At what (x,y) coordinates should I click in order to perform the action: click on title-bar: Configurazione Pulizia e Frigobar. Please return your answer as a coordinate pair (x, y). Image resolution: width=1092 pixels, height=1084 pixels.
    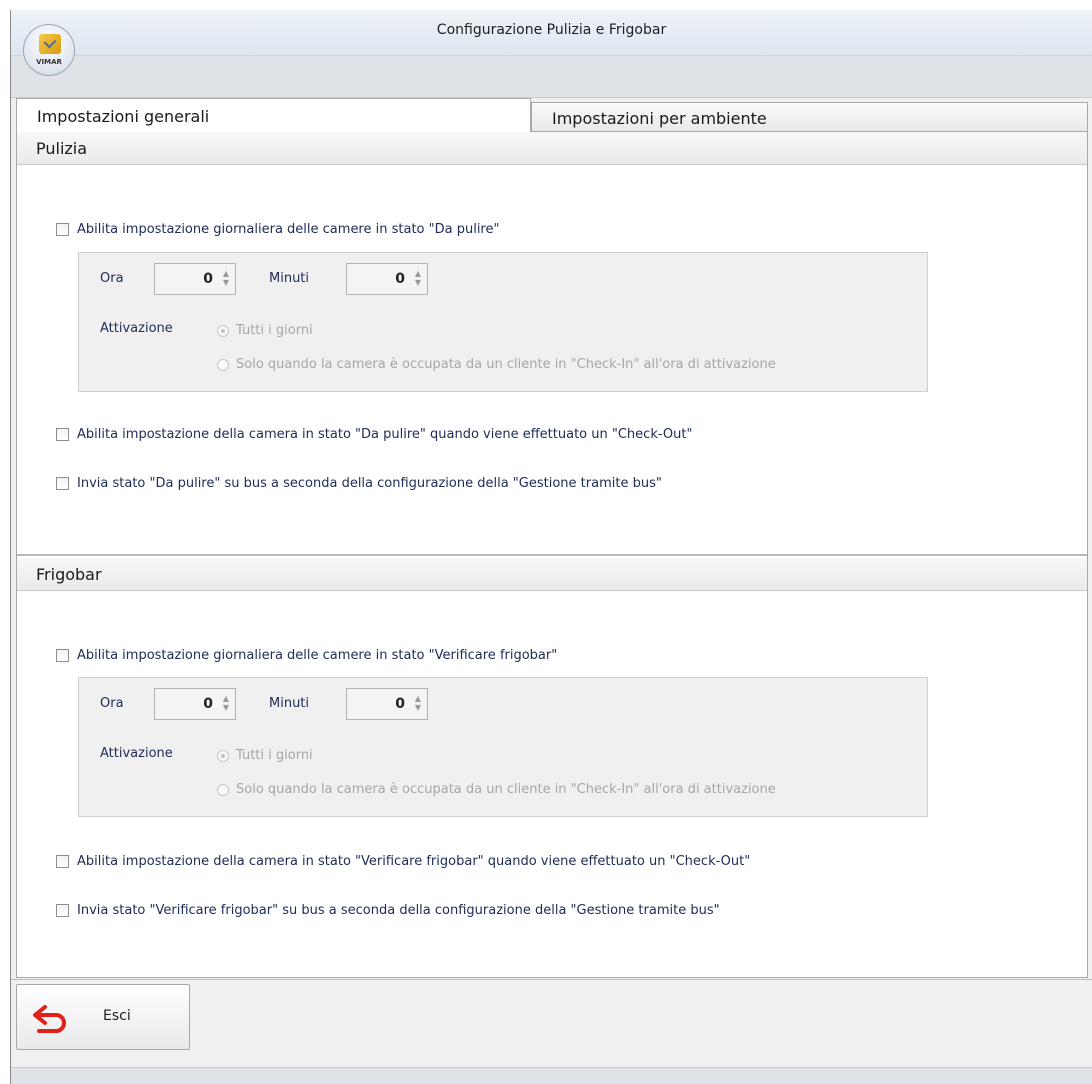
    Looking at the image, I should click on (551, 33).